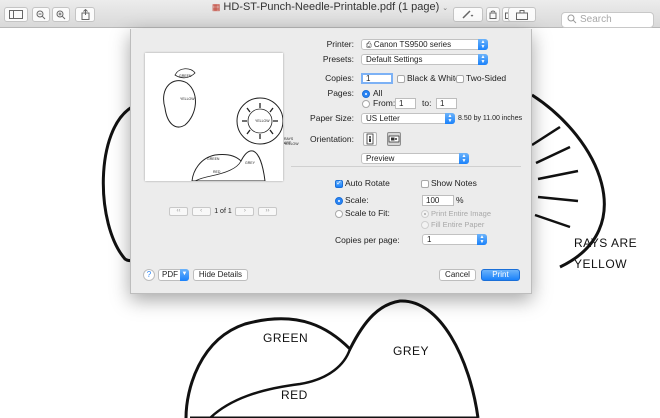 This screenshot has height=418, width=660. Describe the element at coordinates (383, 118) in the screenshot. I see `paper-size-value: US Letter` at that location.